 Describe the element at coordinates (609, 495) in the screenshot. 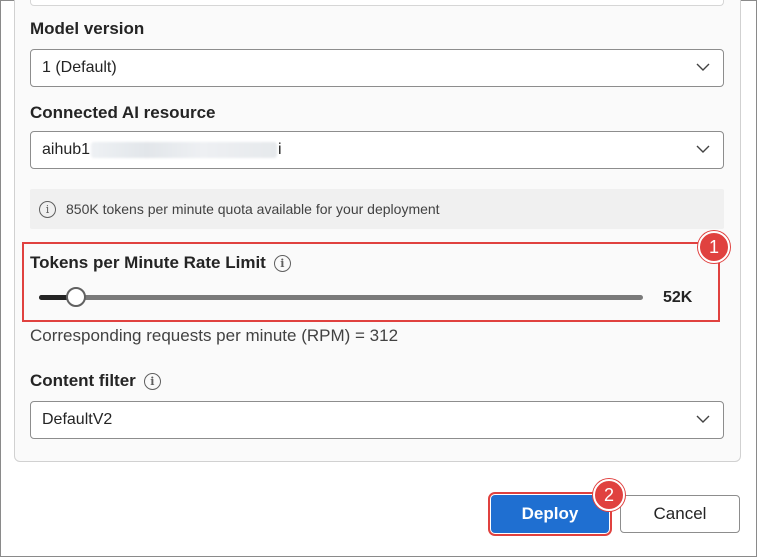

I see `annotation-badge-2: 2` at that location.